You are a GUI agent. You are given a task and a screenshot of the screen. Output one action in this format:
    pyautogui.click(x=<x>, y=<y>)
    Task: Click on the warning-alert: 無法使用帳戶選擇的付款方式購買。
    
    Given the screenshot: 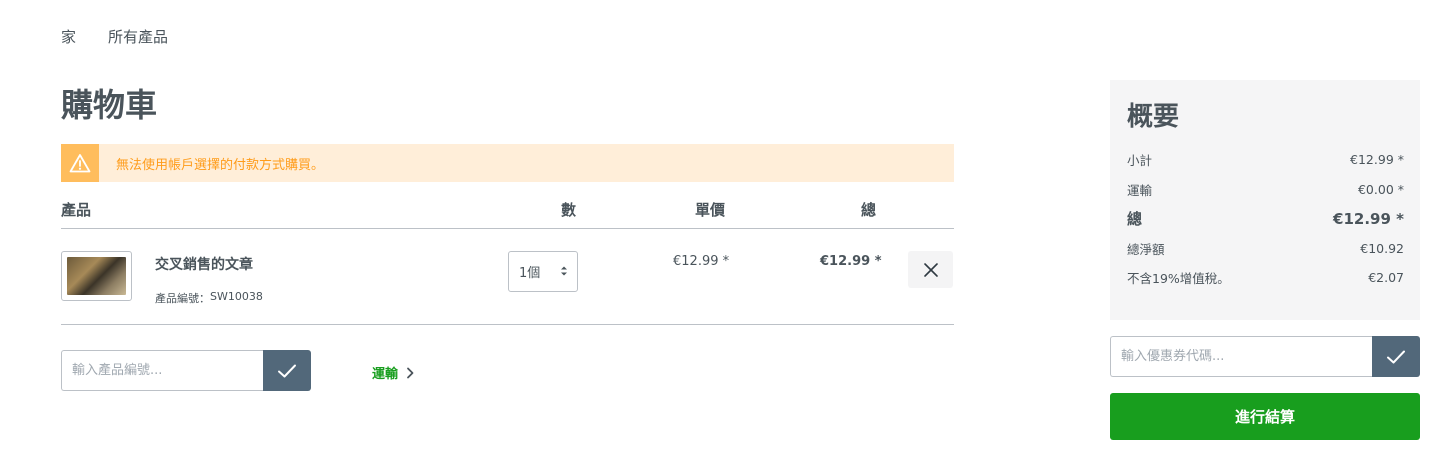 What is the action you would take?
    pyautogui.click(x=507, y=163)
    